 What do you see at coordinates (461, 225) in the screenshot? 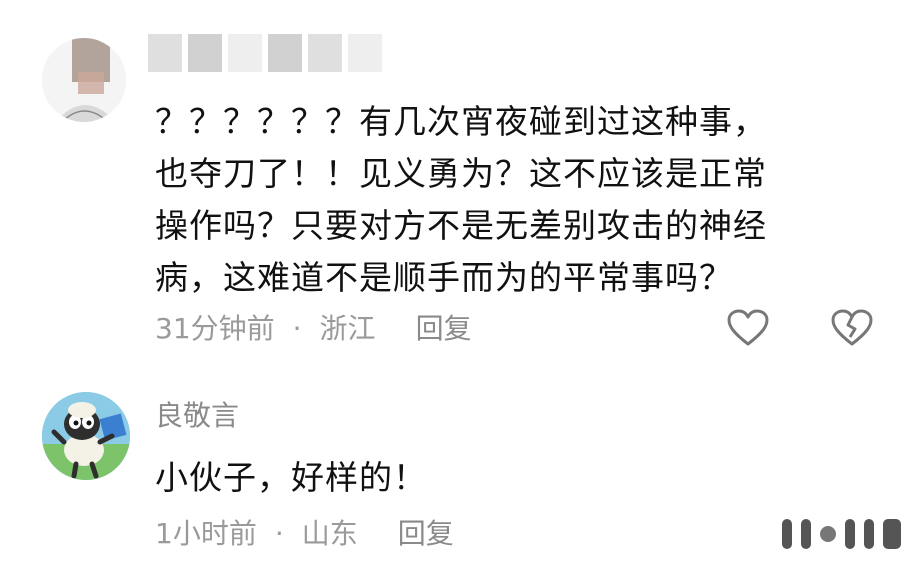
I see `comment-line: 操作吗？只要对方不是无差别攻击的神经` at bounding box center [461, 225].